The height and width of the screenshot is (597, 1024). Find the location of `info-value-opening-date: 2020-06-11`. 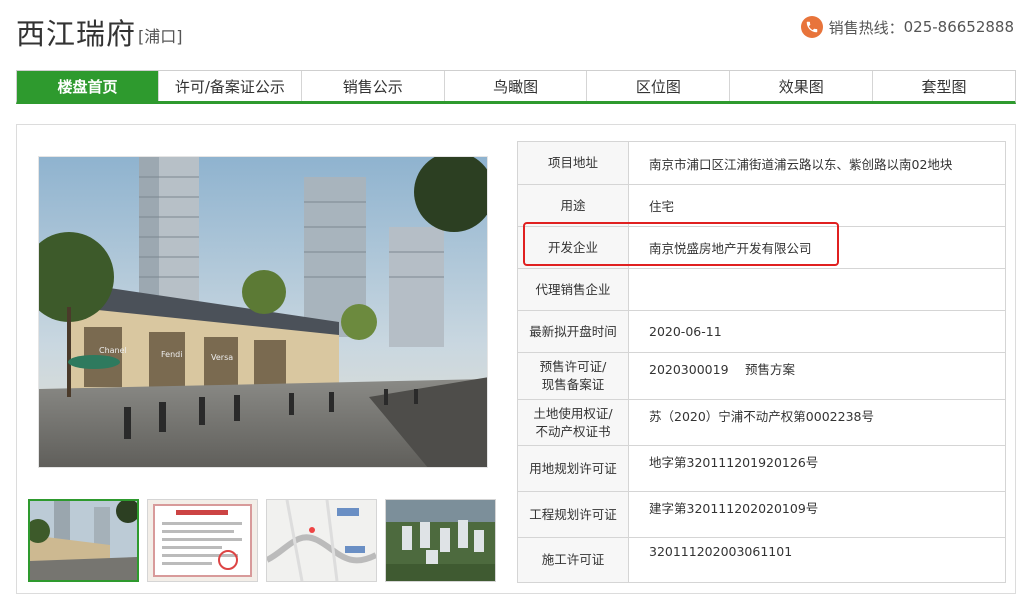

info-value-opening-date: 2020-06-11 is located at coordinates (817, 331).